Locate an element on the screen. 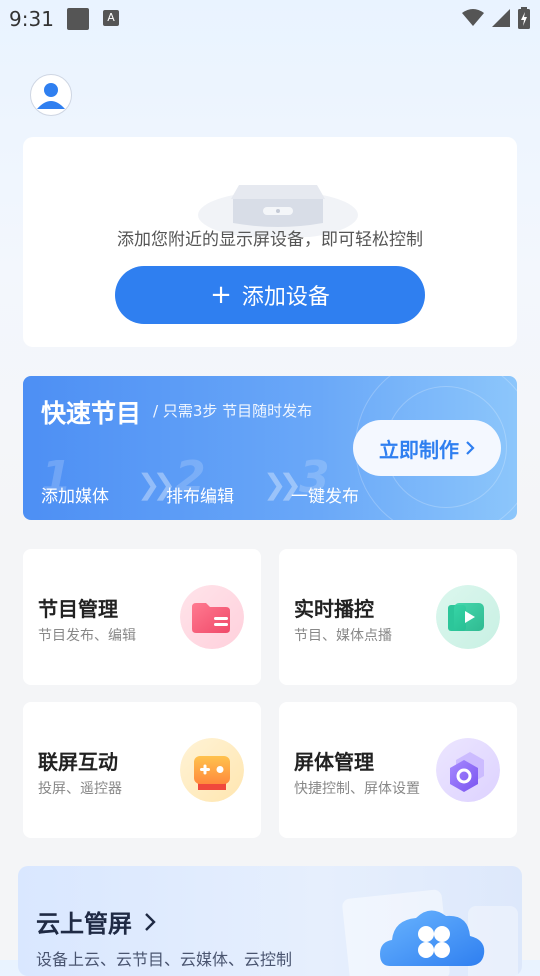 The image size is (540, 976). tile-subtitle: 节目发布、编辑 is located at coordinates (87, 636).